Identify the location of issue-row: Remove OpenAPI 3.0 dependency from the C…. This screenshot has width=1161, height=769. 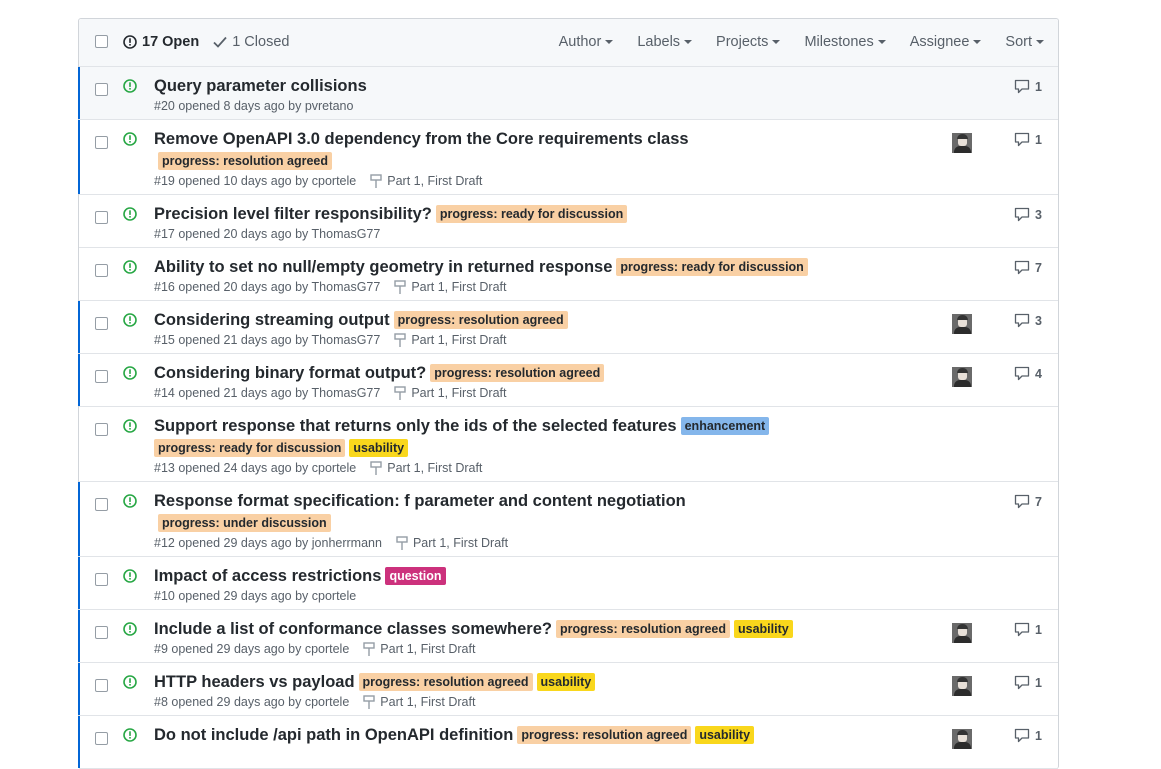
(568, 157).